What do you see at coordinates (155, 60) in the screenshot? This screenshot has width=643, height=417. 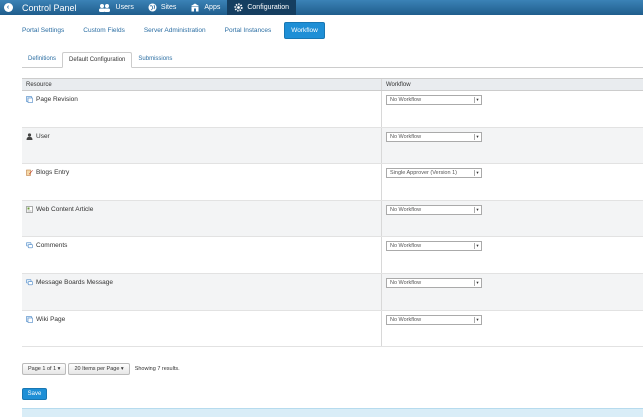 I see `tab-submissions: Submissions` at bounding box center [155, 60].